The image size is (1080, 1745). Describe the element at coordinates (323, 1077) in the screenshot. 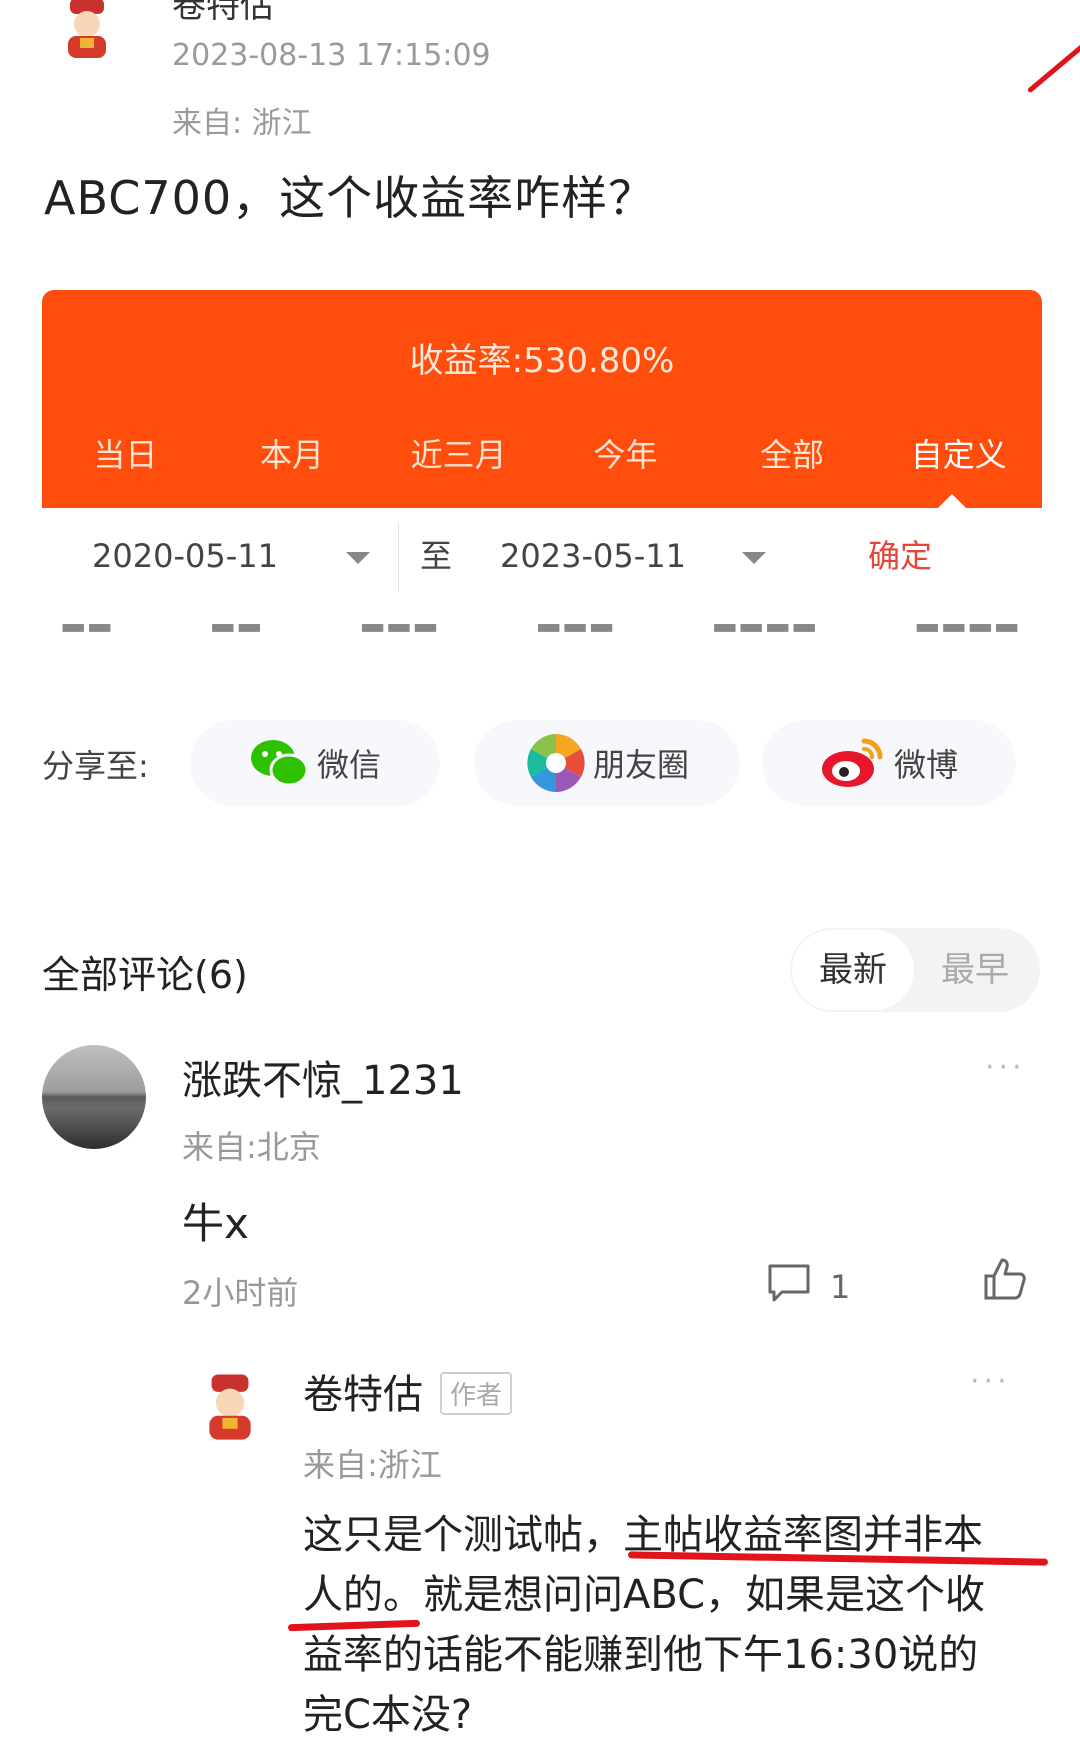

I see `commenter-name: 涨跌不惊_1231` at that location.